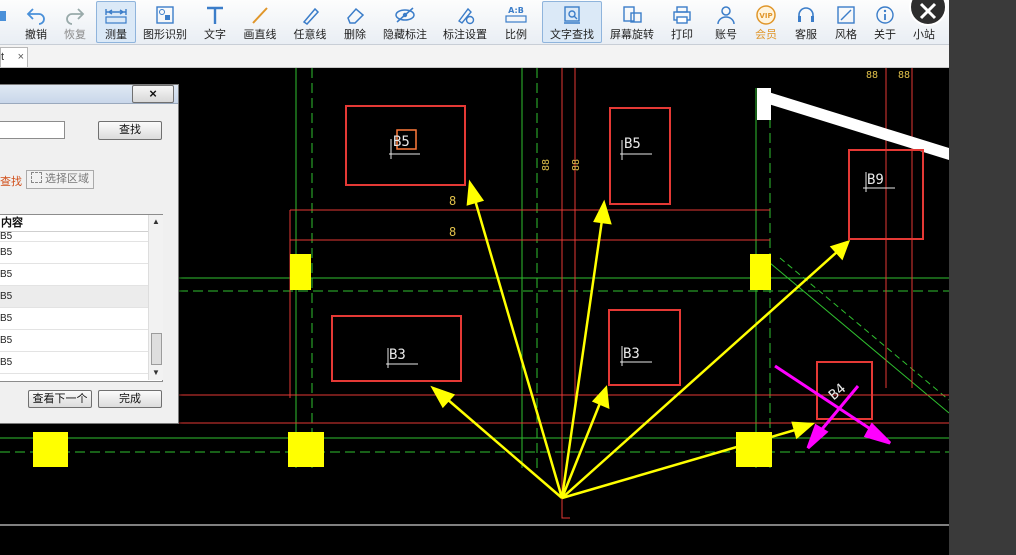 The height and width of the screenshot is (555, 1016). Describe the element at coordinates (904, 75) in the screenshot. I see `mark-88-d: 88` at that location.